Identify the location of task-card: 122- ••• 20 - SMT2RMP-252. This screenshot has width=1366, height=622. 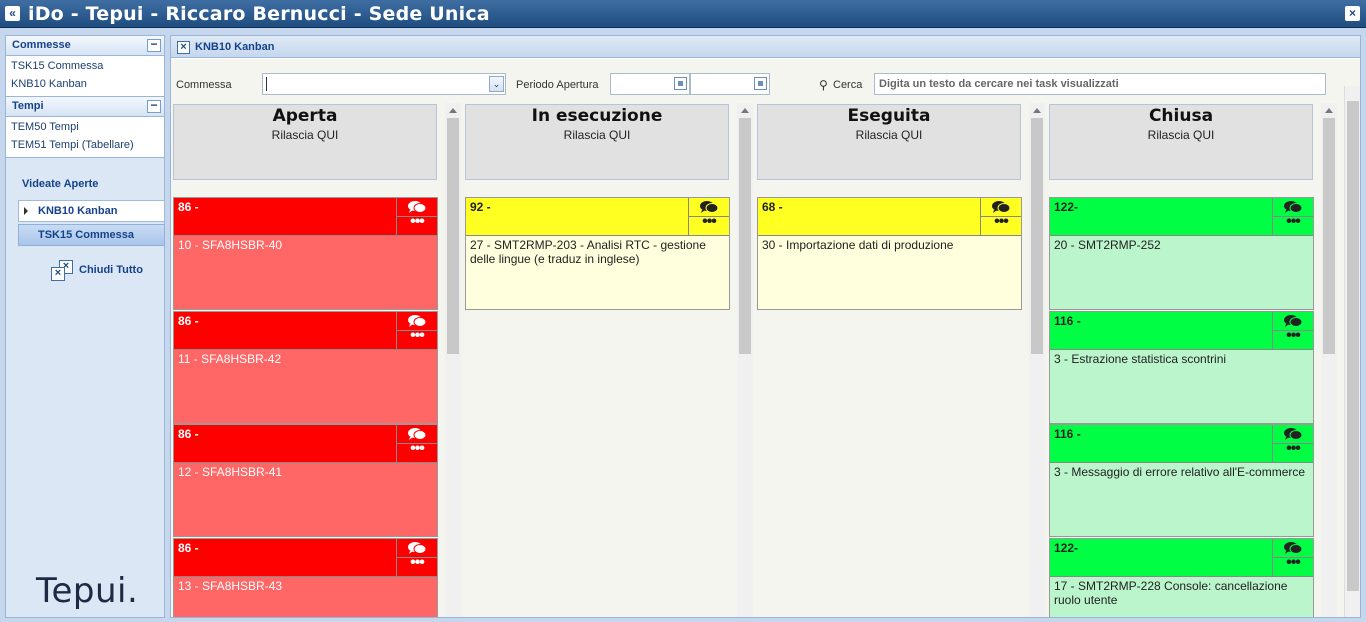
(1181, 253).